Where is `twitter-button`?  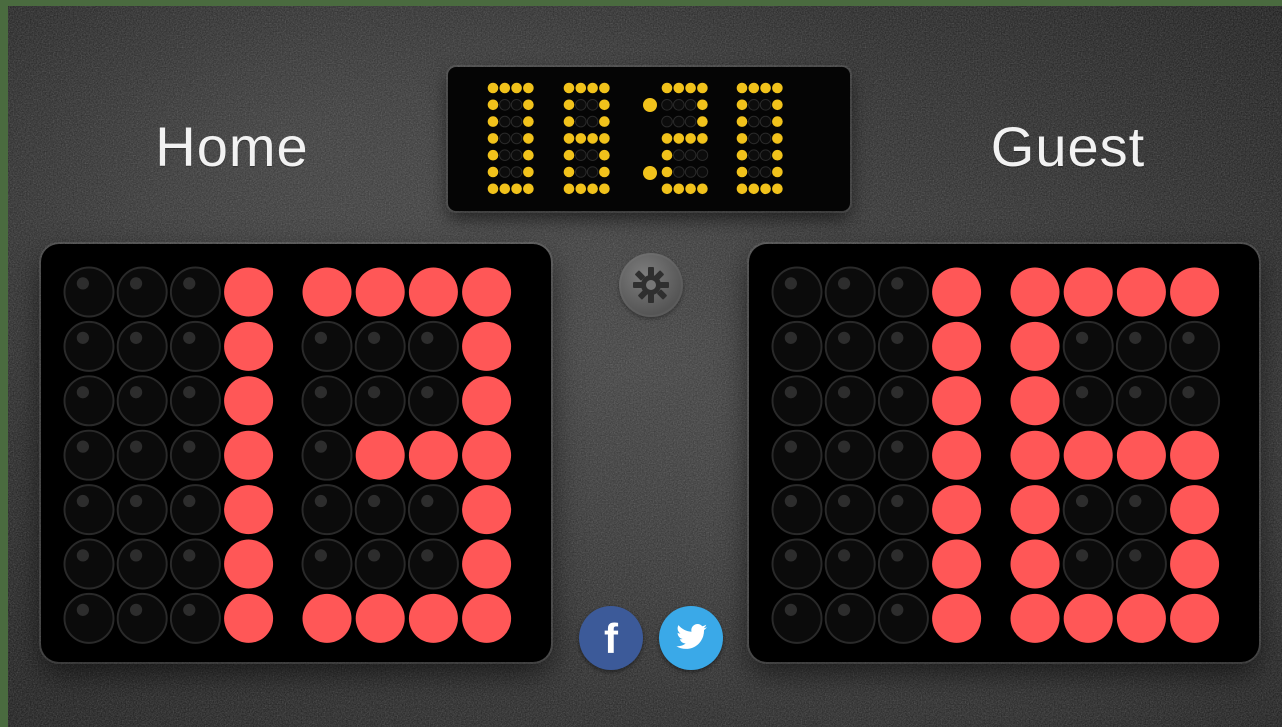 twitter-button is located at coordinates (691, 638).